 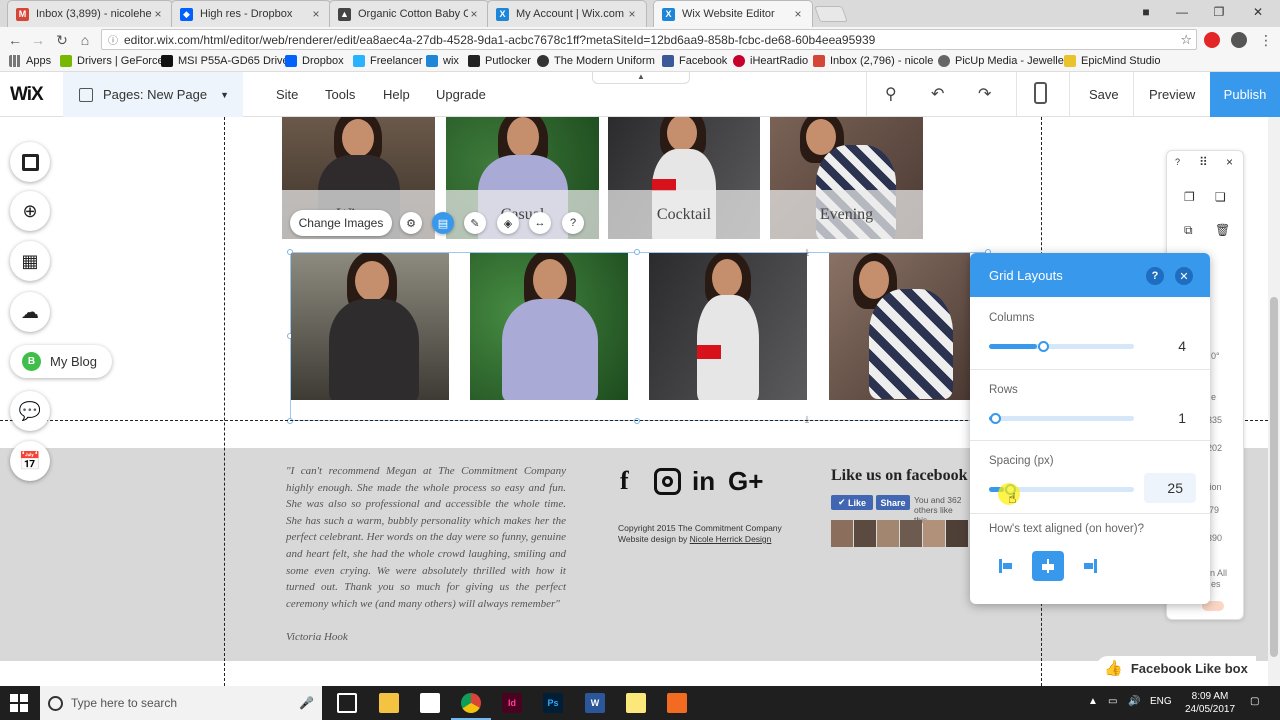 I want to click on taskbar-clock: 8:09 AM 24/05/2017, so click(x=1210, y=703).